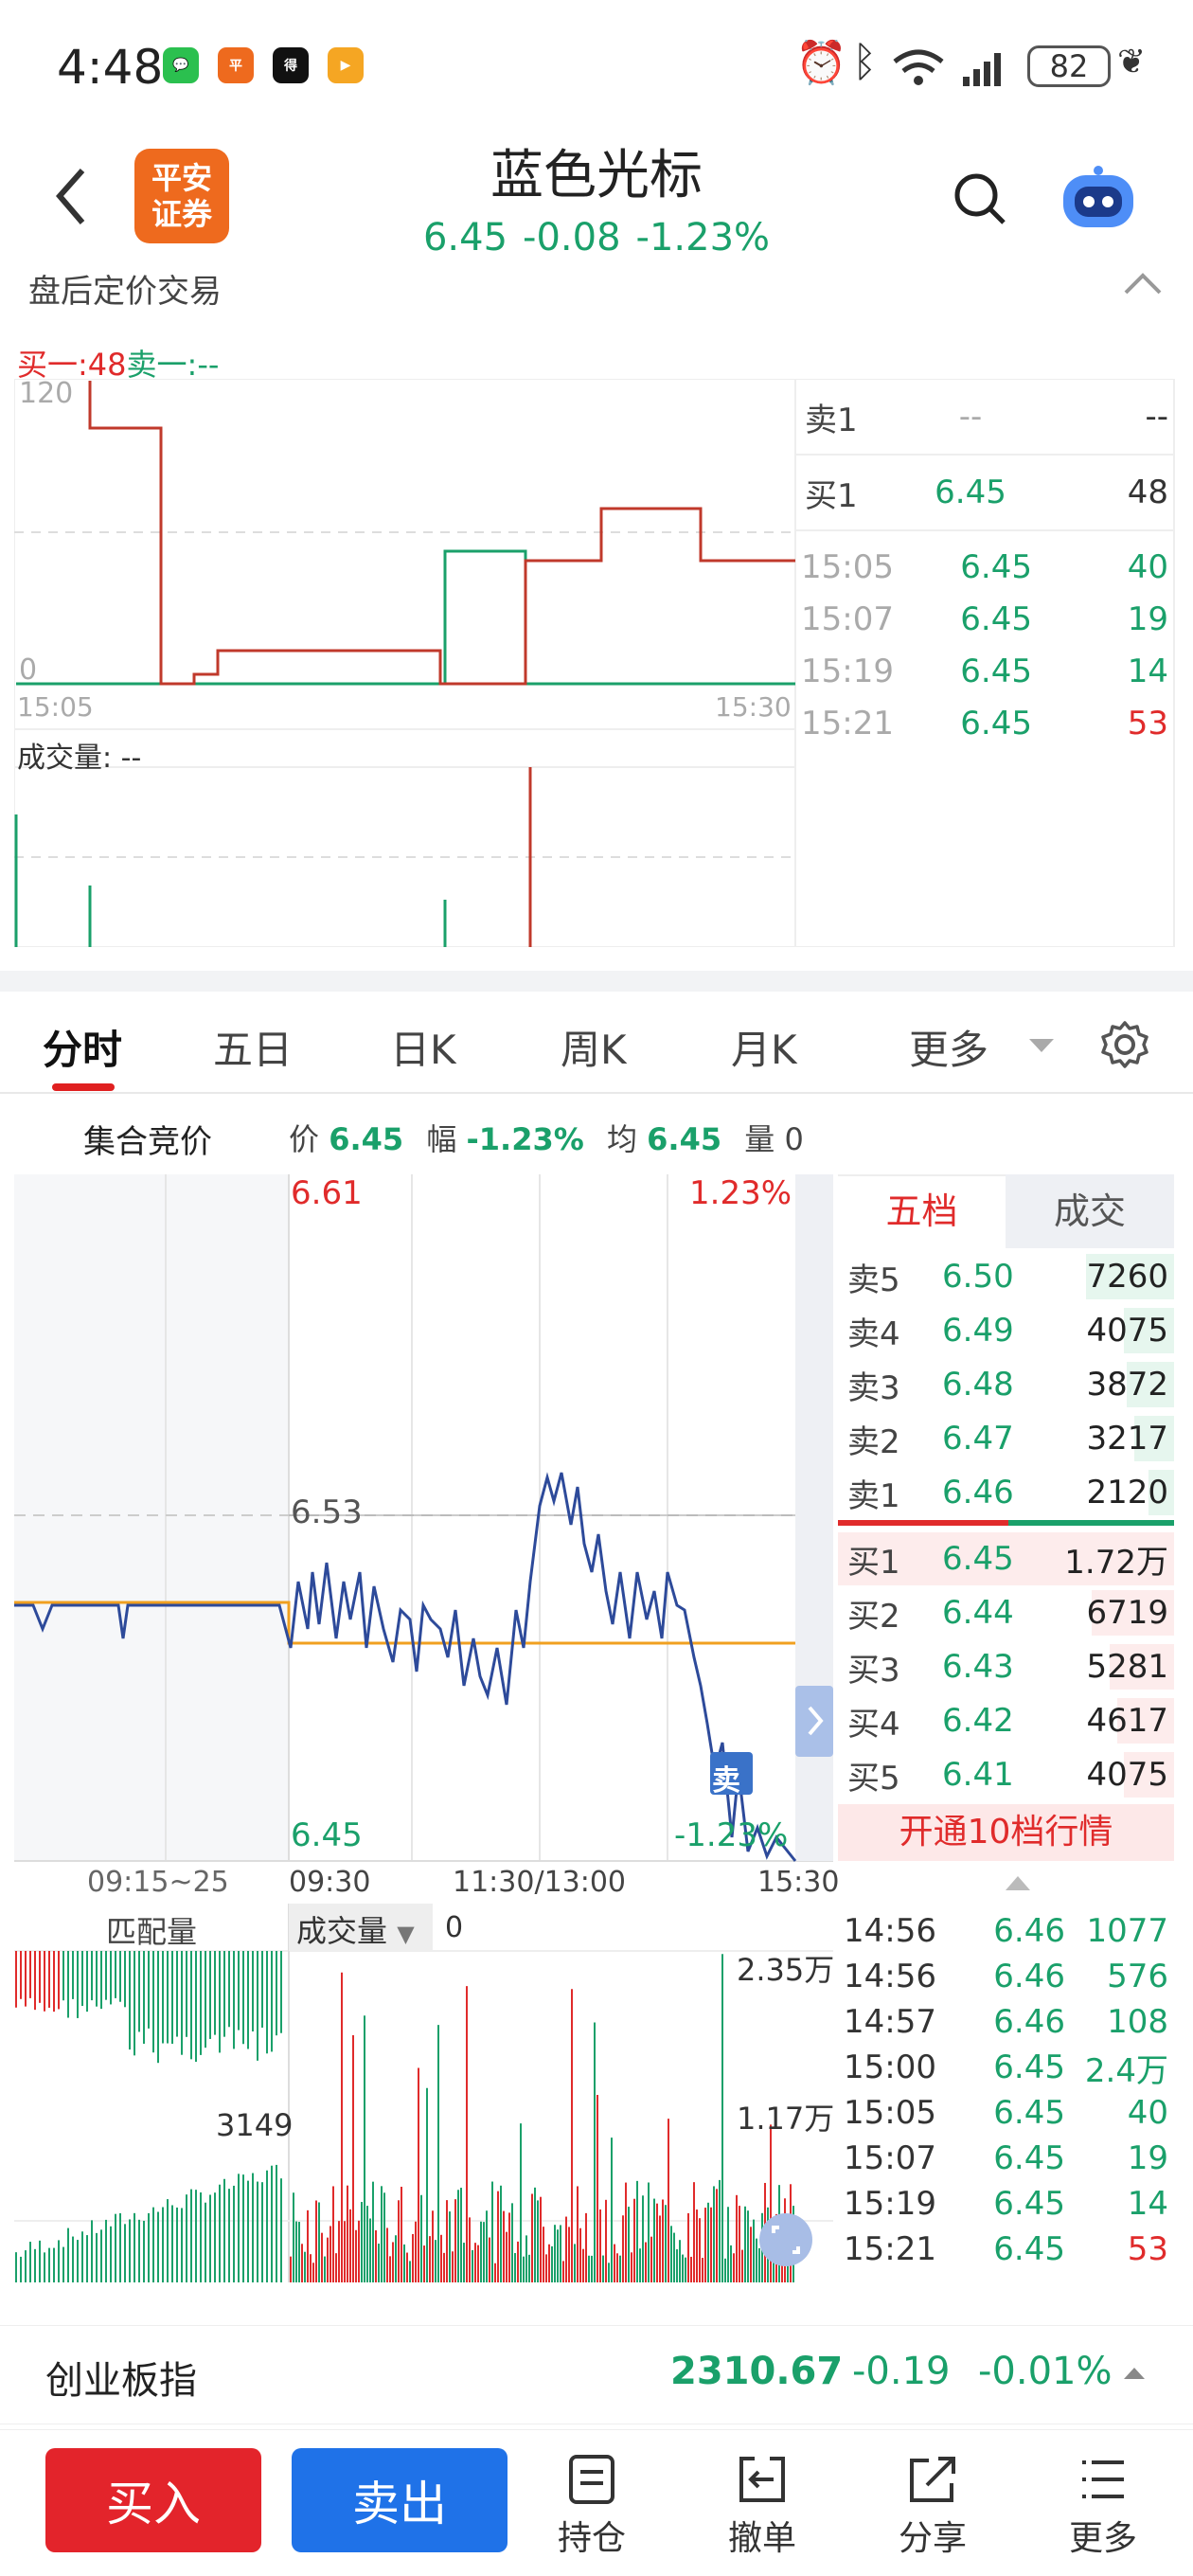  I want to click on expand-panel-button, so click(814, 1721).